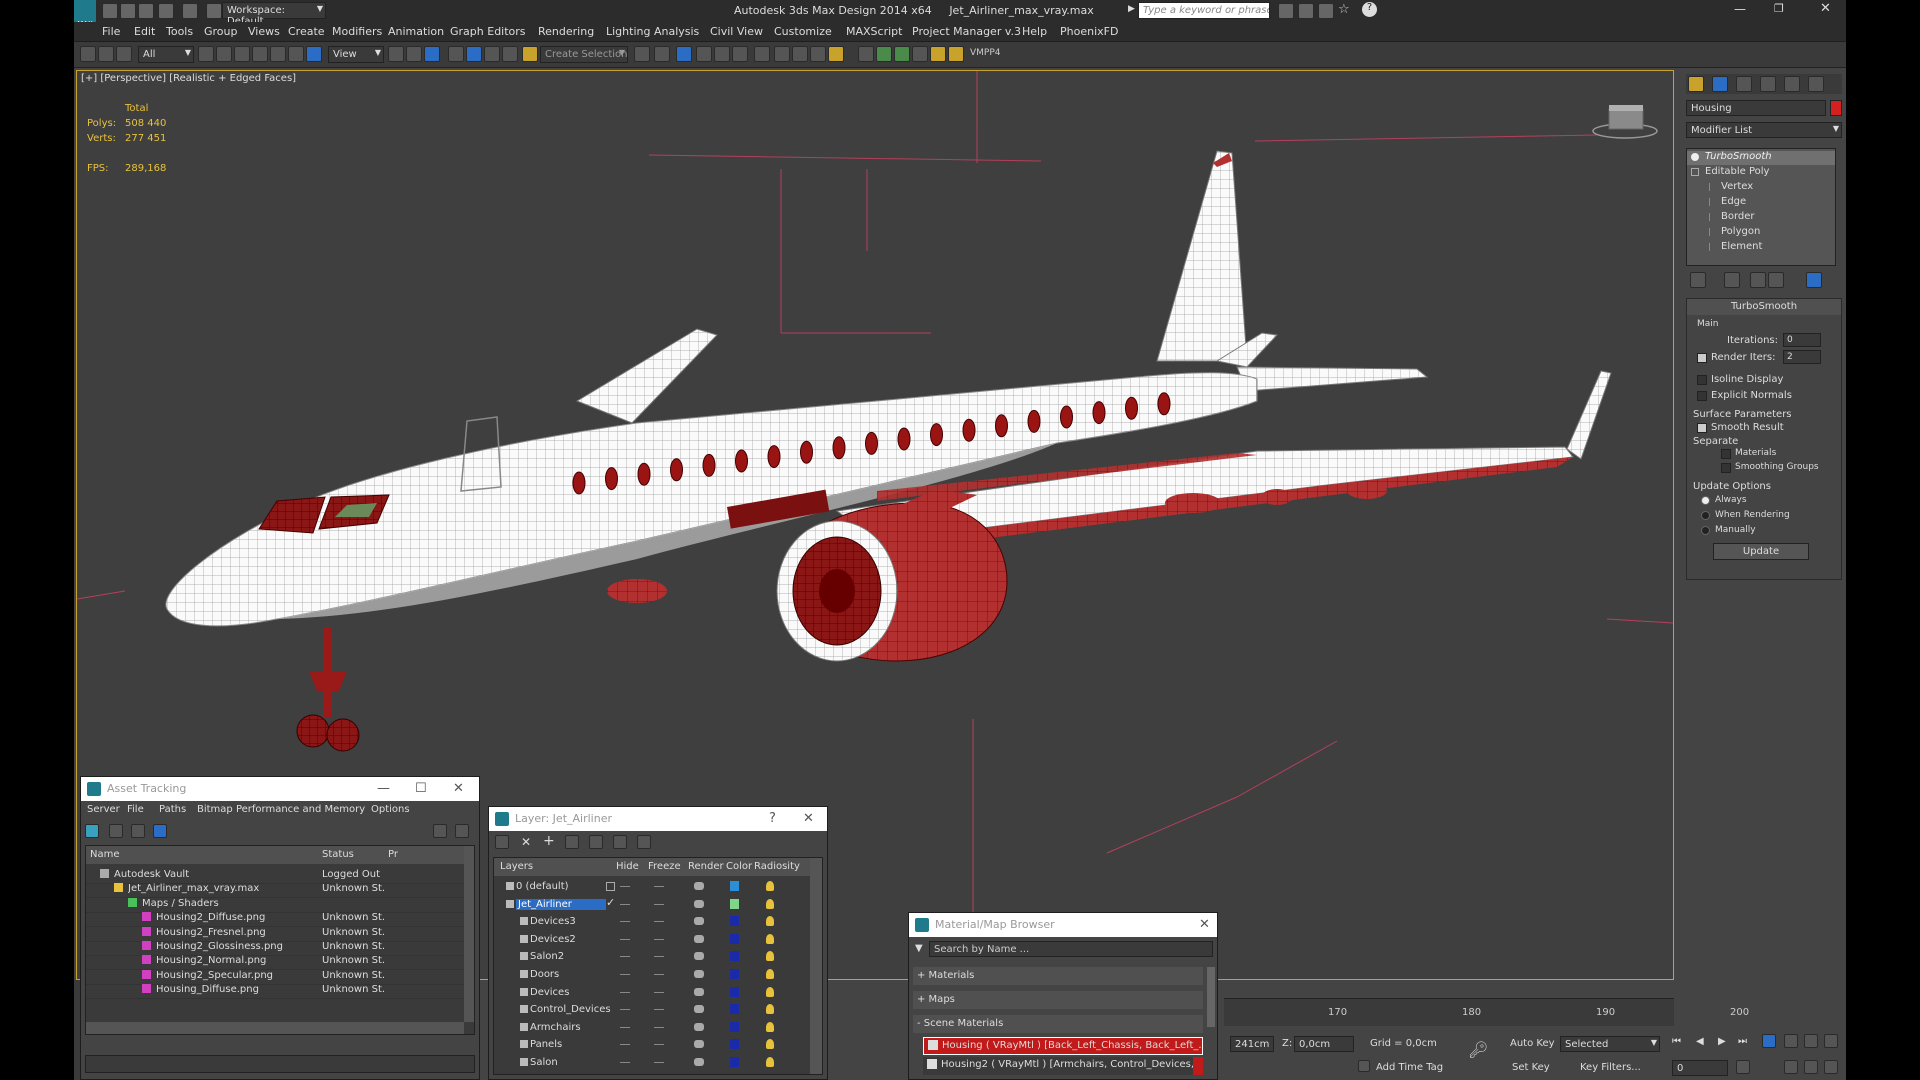 The height and width of the screenshot is (1080, 1920). I want to click on menu-file: File, so click(111, 31).